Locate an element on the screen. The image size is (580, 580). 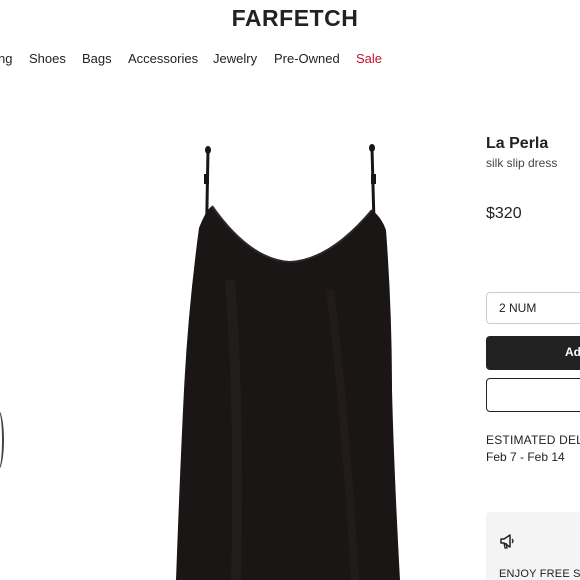
nav-item-bags: Bags is located at coordinates (97, 58).